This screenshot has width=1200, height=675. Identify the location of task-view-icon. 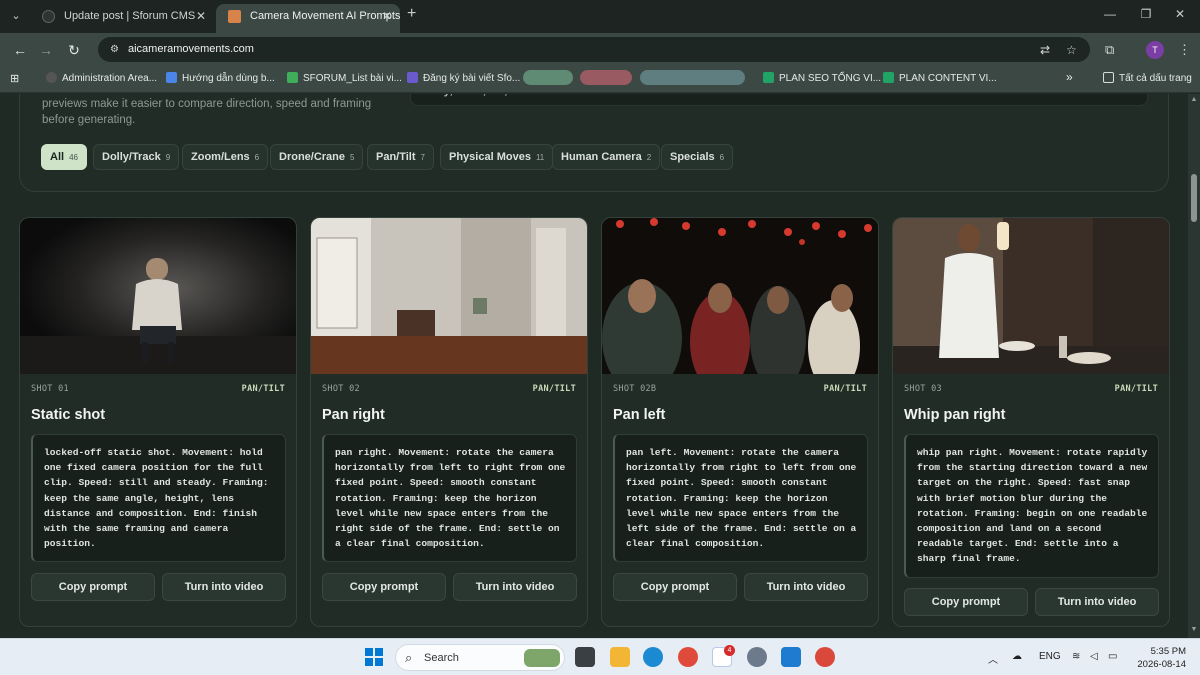
(585, 657).